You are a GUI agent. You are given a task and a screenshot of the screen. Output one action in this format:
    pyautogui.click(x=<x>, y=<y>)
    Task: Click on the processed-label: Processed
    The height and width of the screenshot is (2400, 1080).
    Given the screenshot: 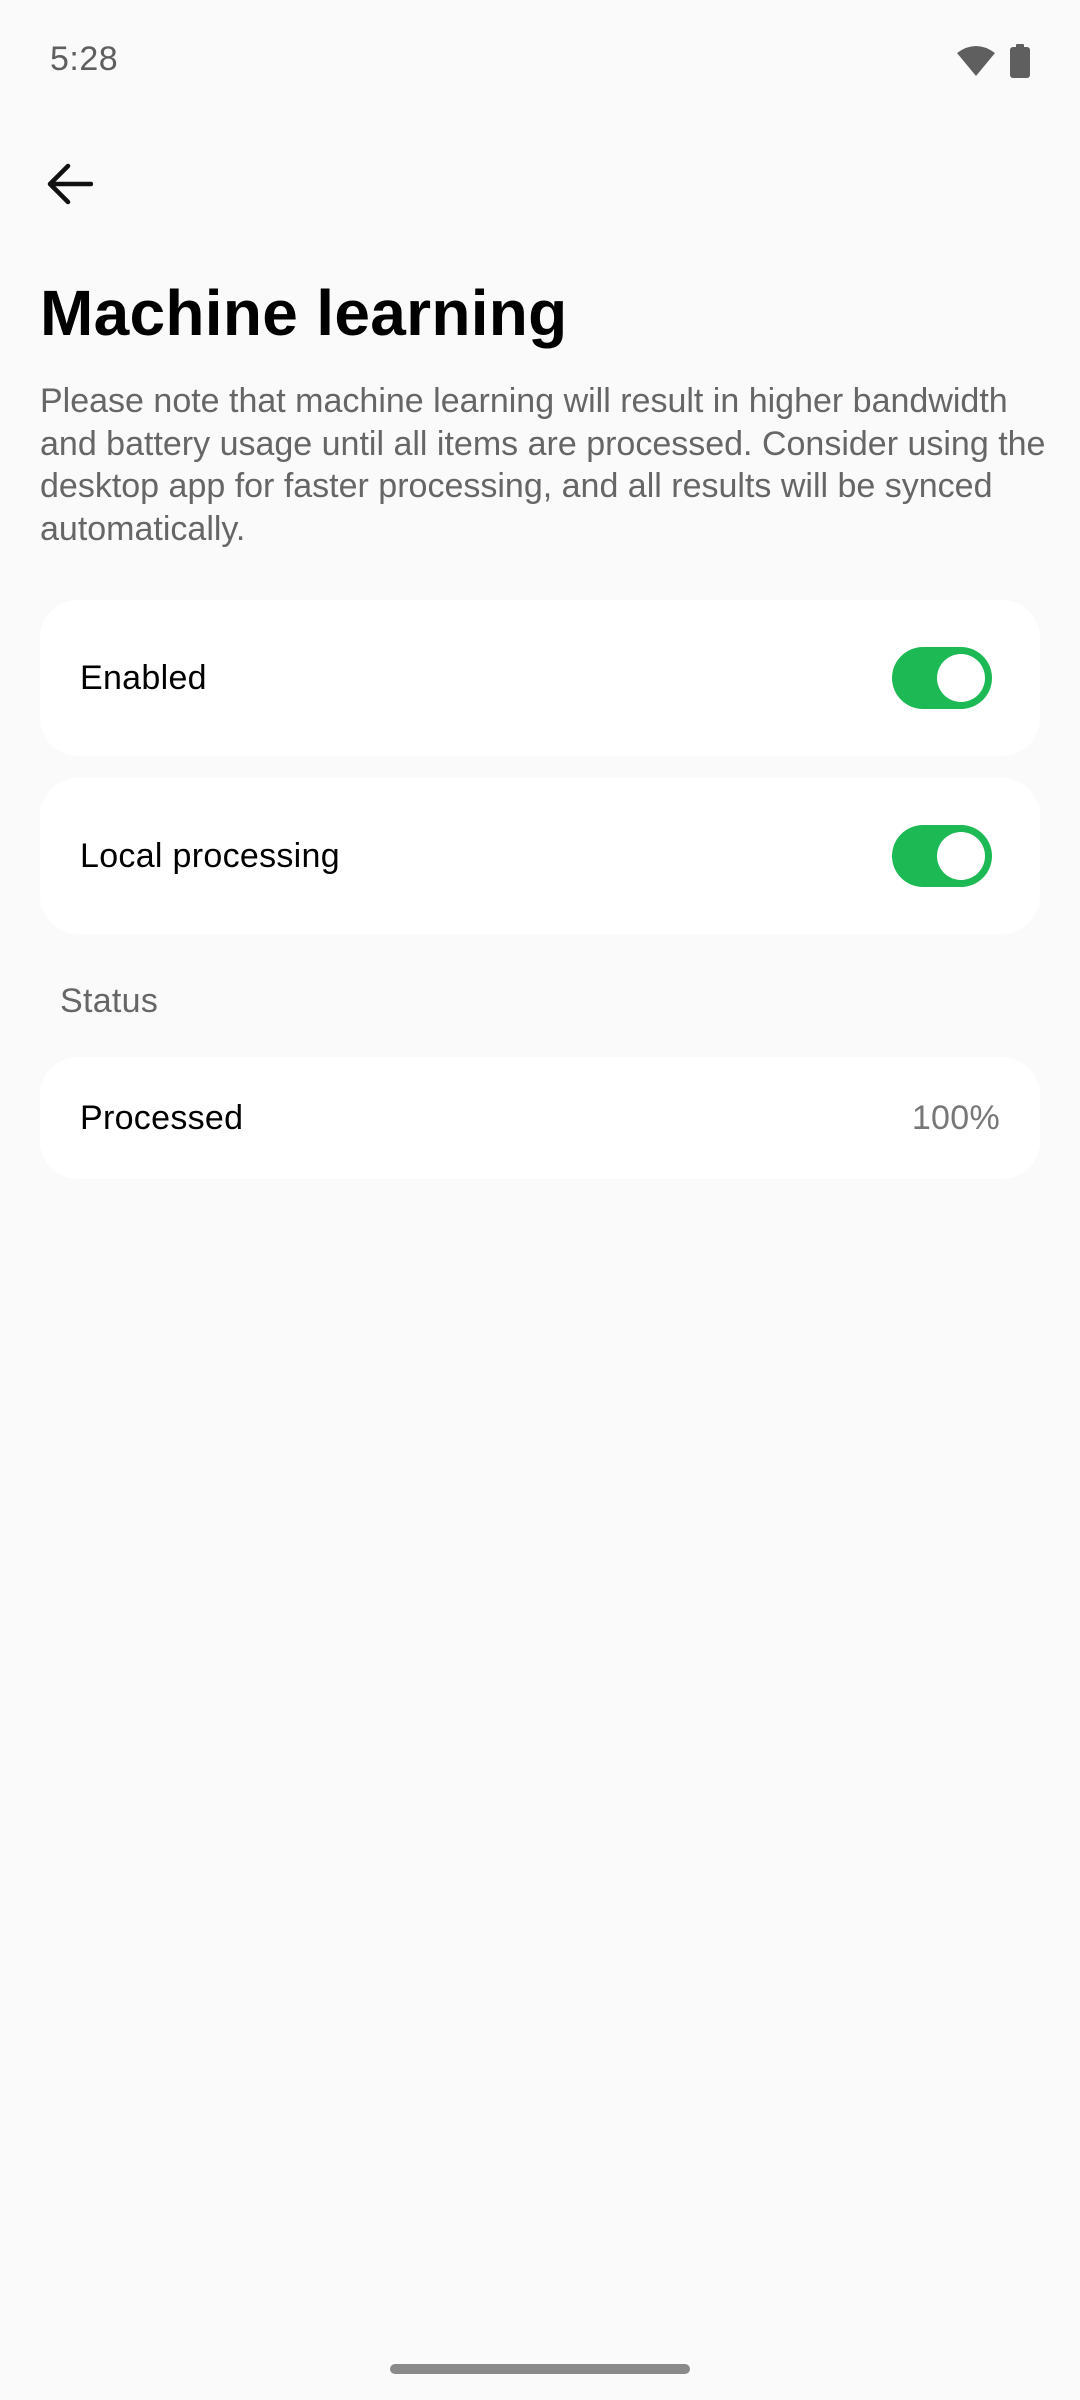 What is the action you would take?
    pyautogui.click(x=162, y=1117)
    